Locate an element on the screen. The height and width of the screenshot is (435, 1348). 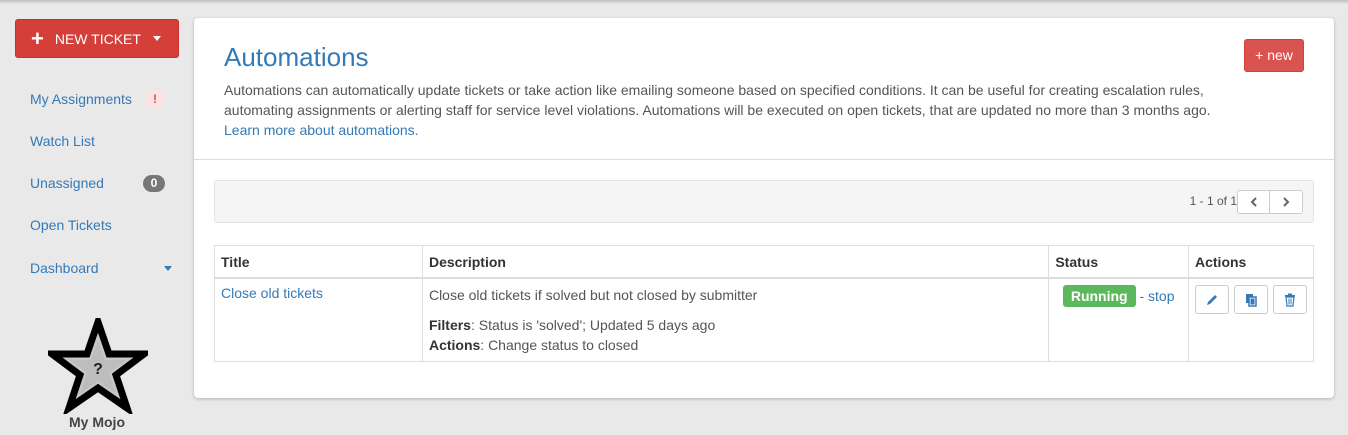
header-divider is located at coordinates (764, 159).